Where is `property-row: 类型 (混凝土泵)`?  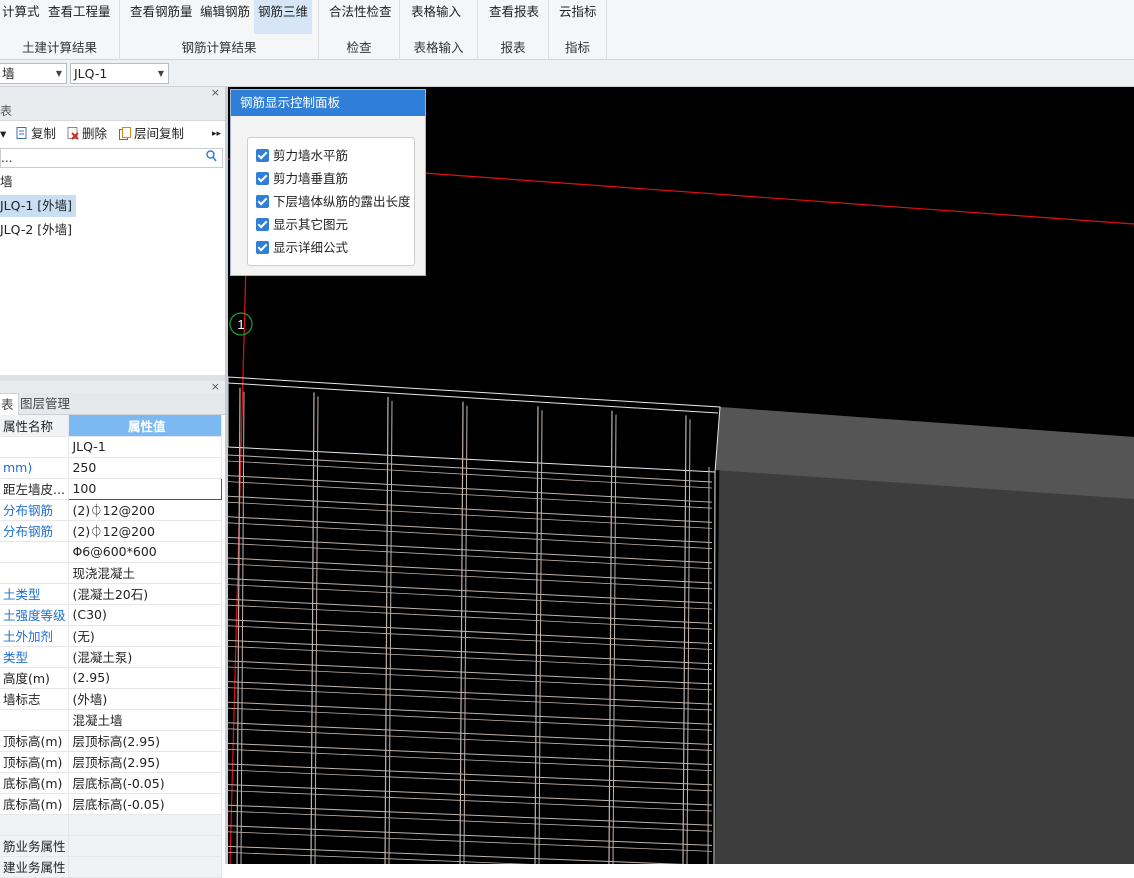
property-row: 类型 (混凝土泵) is located at coordinates (111, 657).